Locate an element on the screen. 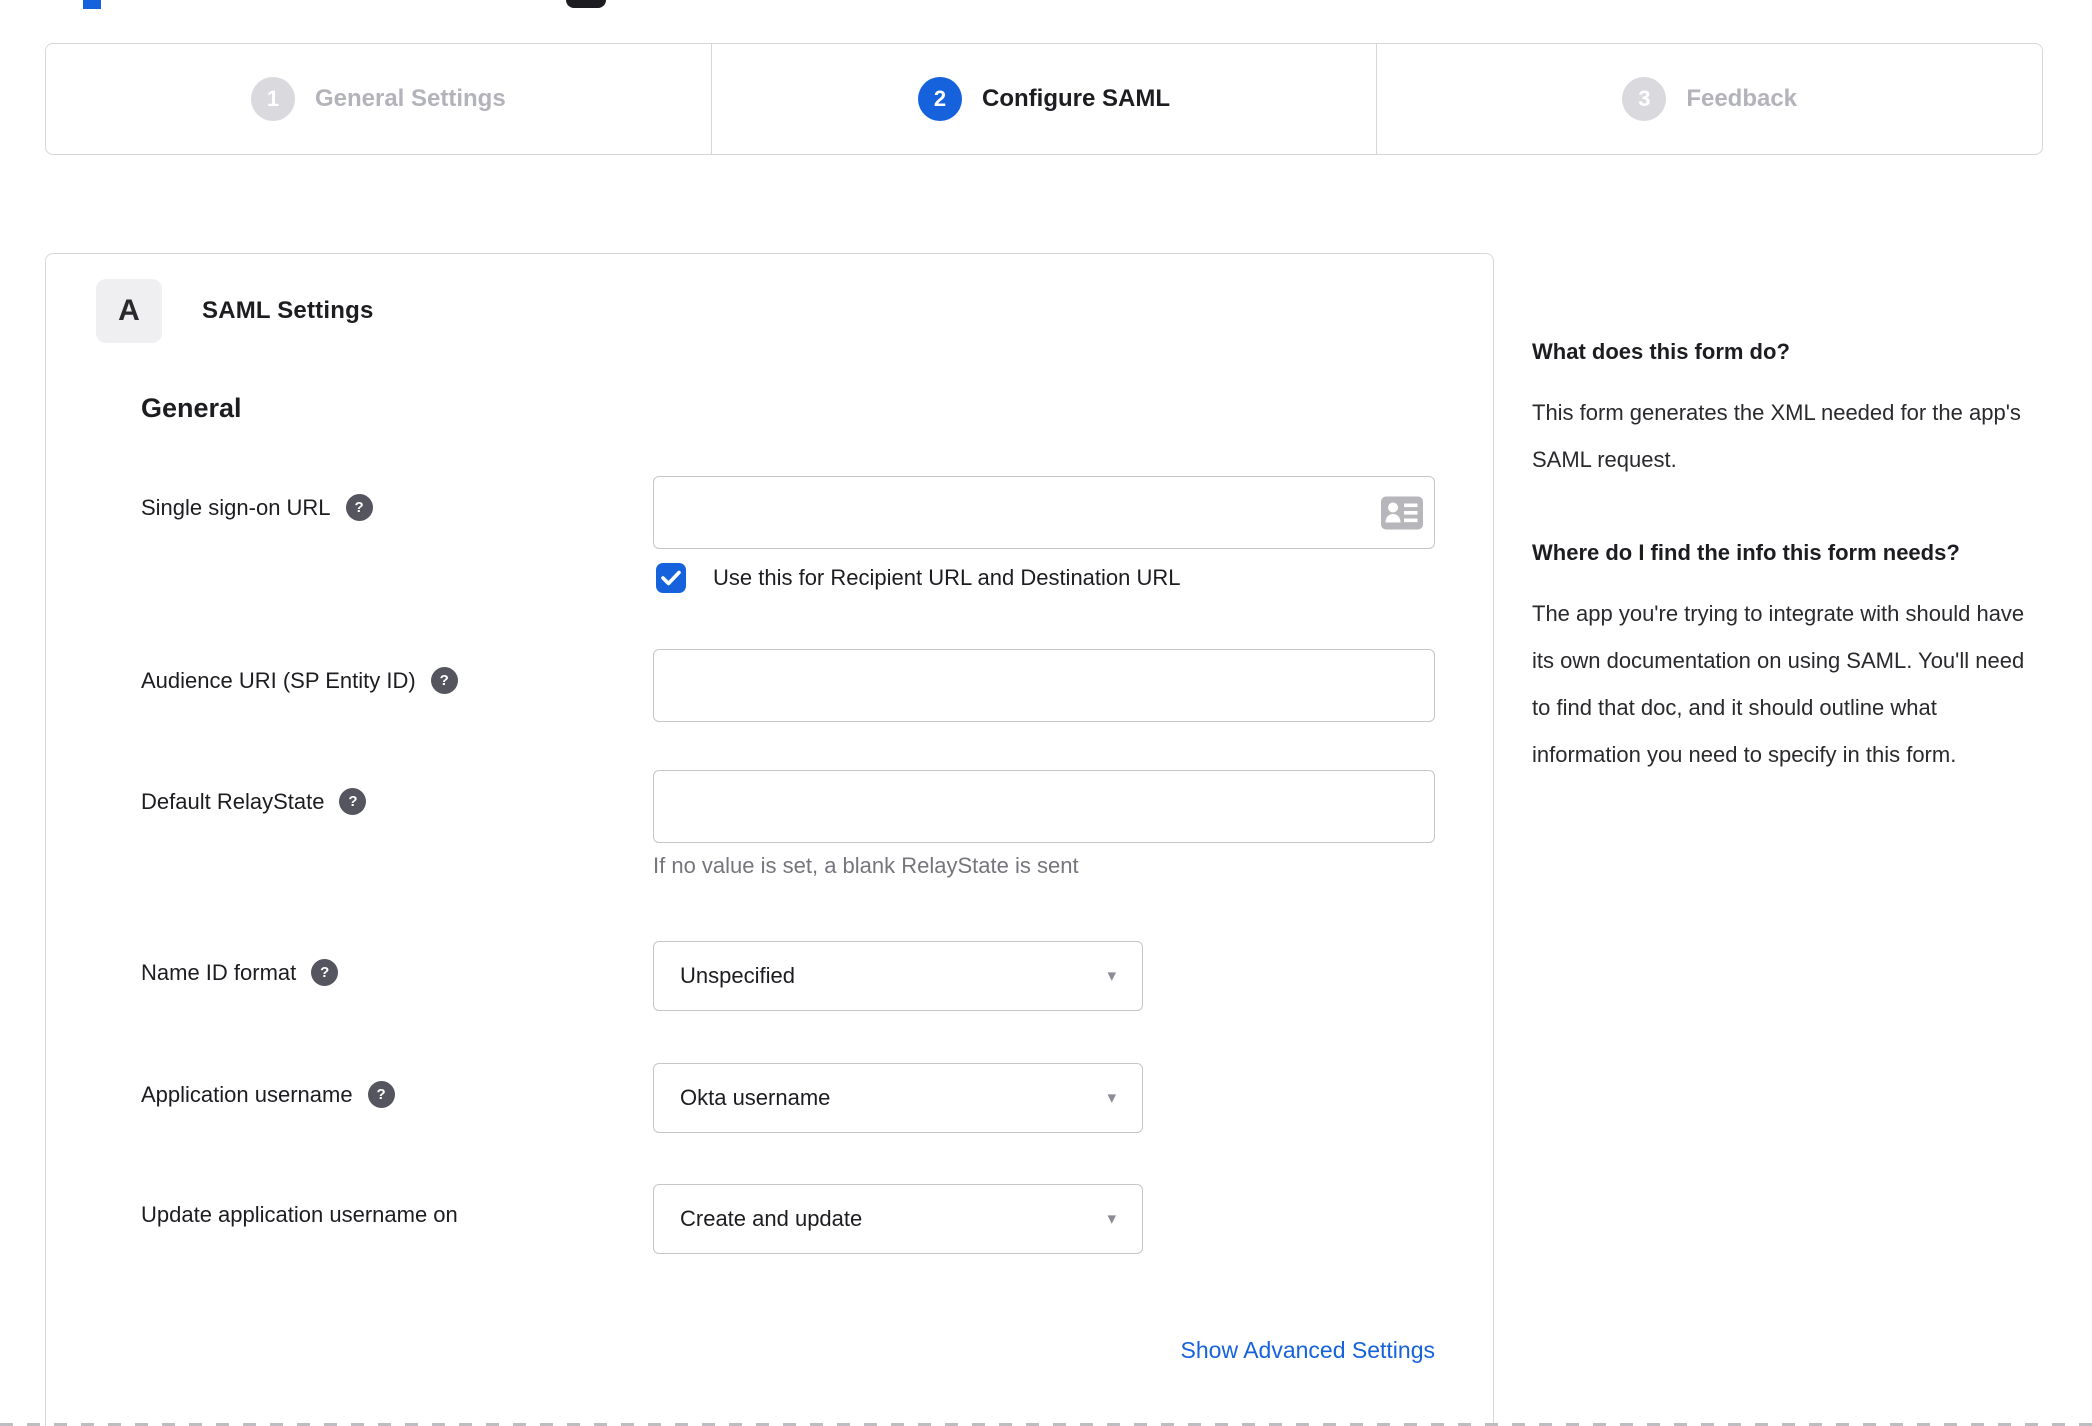 Image resolution: width=2092 pixels, height=1426 pixels. cut-off-title-fragment is located at coordinates (92, 4).